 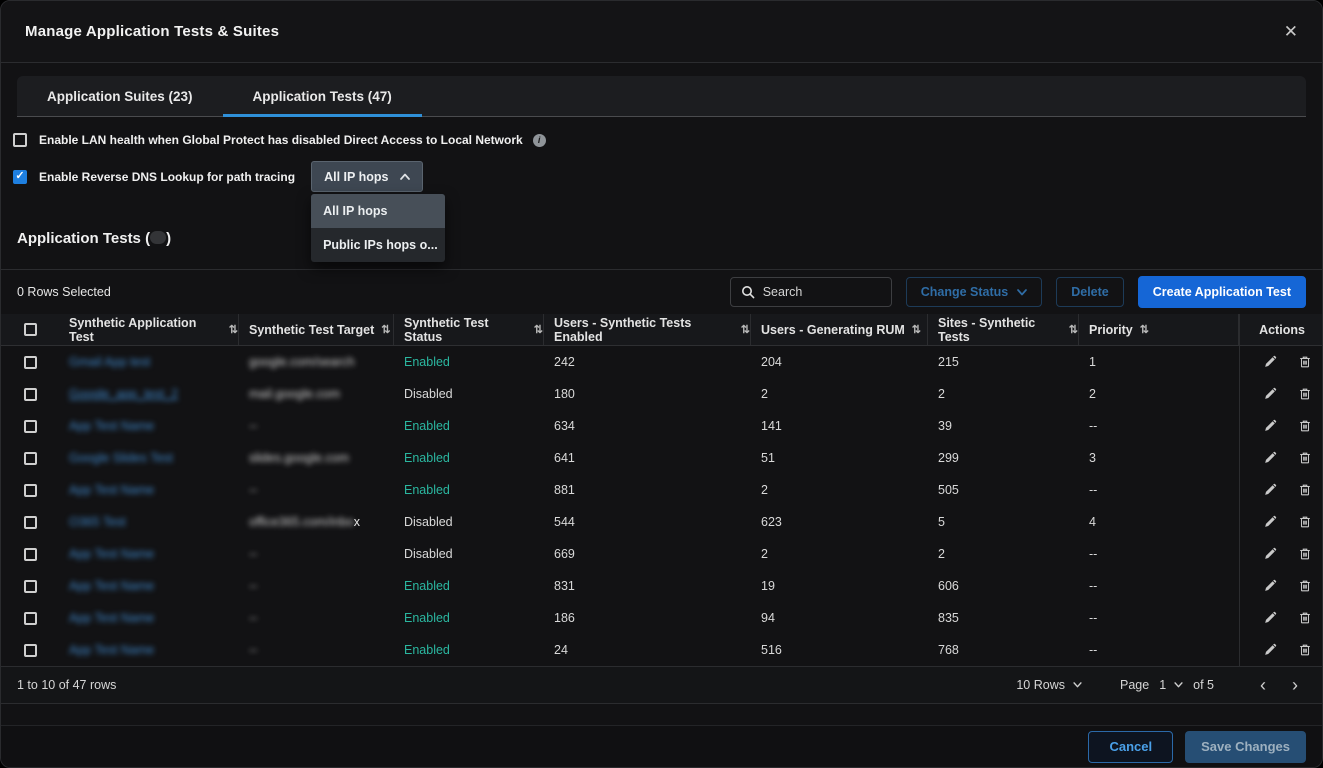 I want to click on lan-health-checkbox: ✓, so click(x=20, y=140).